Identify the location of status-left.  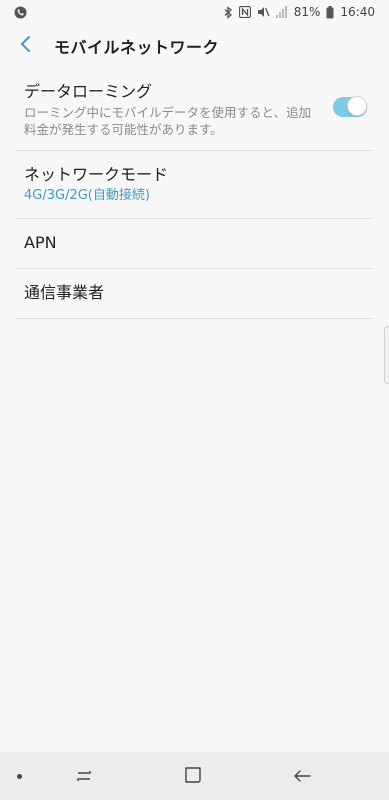
(20, 12).